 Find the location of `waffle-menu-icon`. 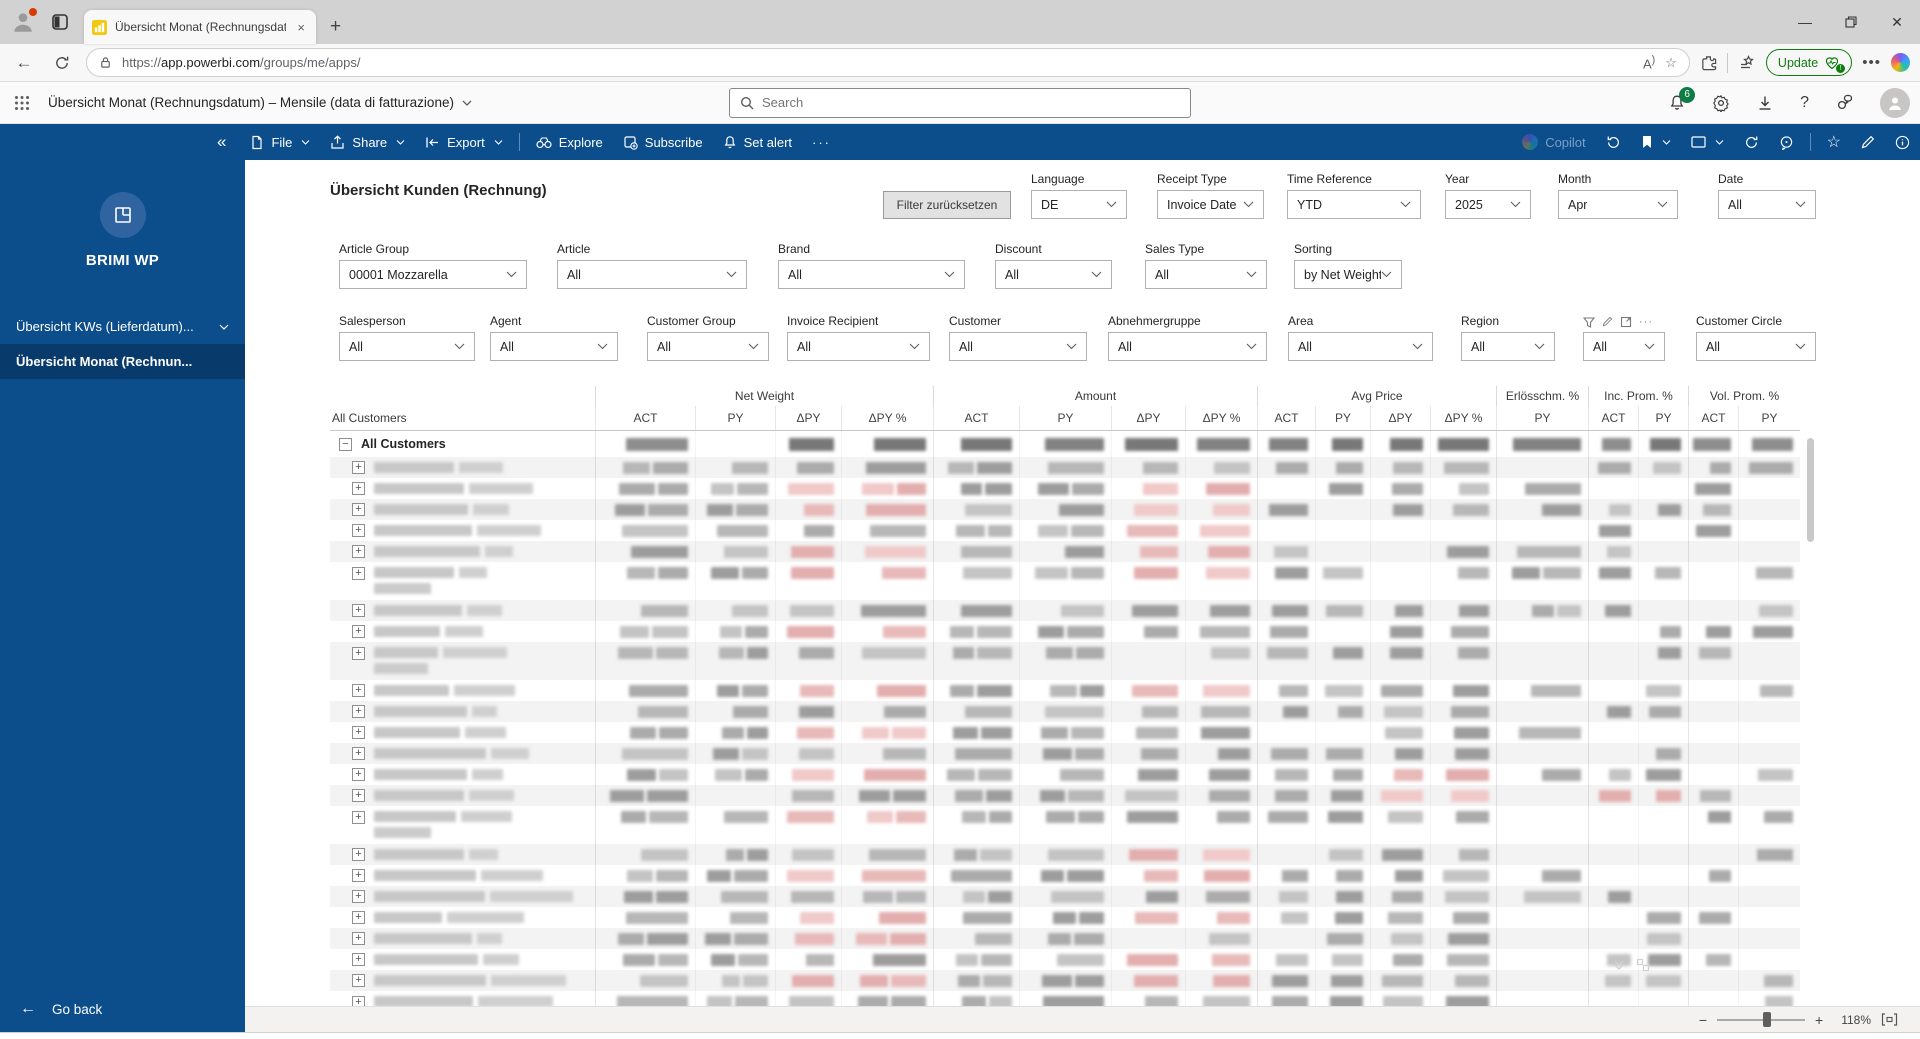

waffle-menu-icon is located at coordinates (22, 103).